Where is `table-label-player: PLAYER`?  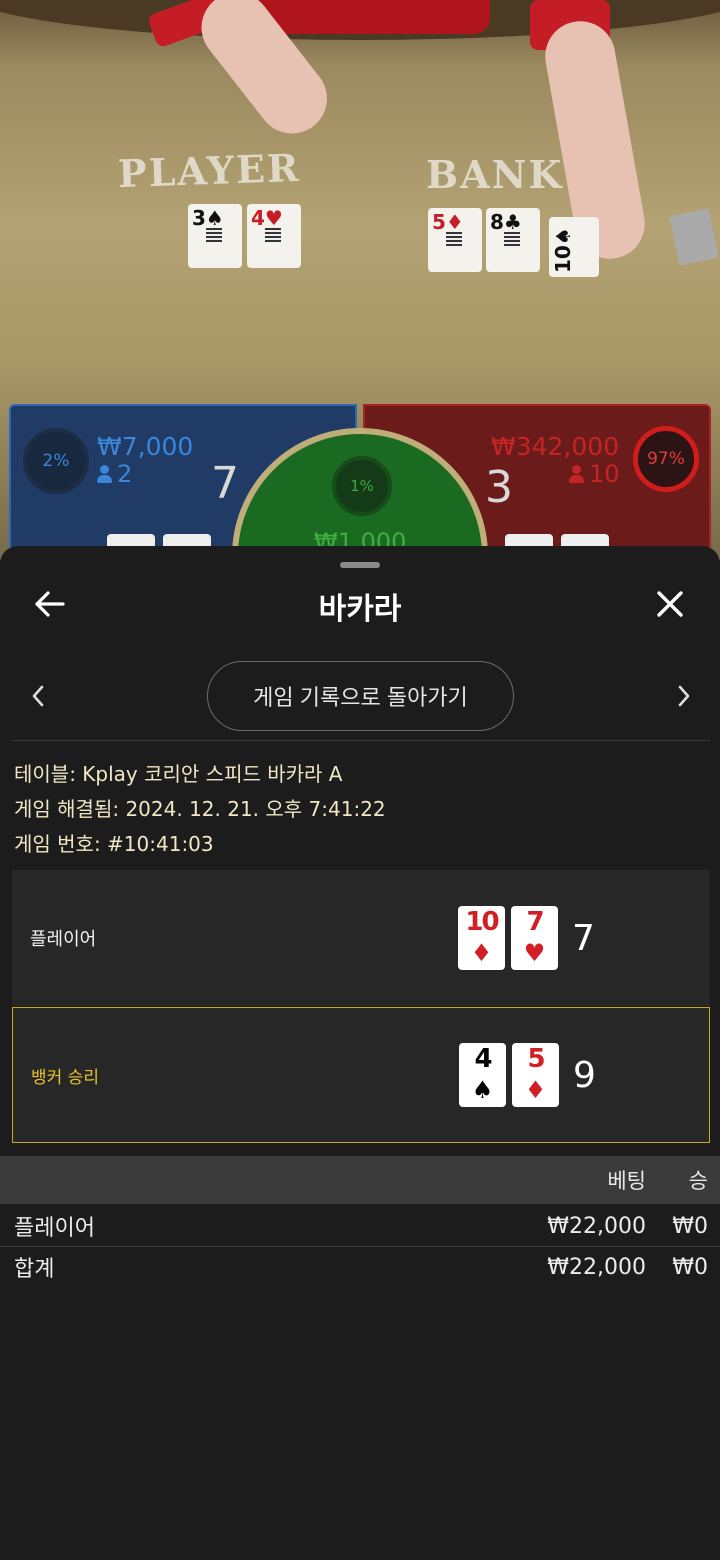 table-label-player: PLAYER is located at coordinates (209, 170).